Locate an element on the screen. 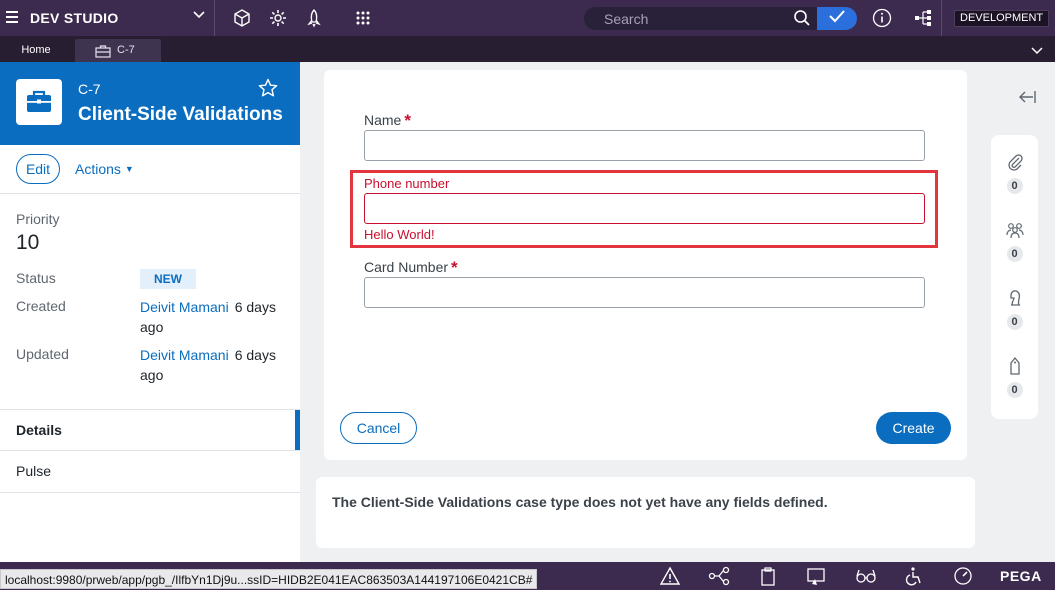 This screenshot has width=1055, height=590. card-number-field is located at coordinates (644, 292).